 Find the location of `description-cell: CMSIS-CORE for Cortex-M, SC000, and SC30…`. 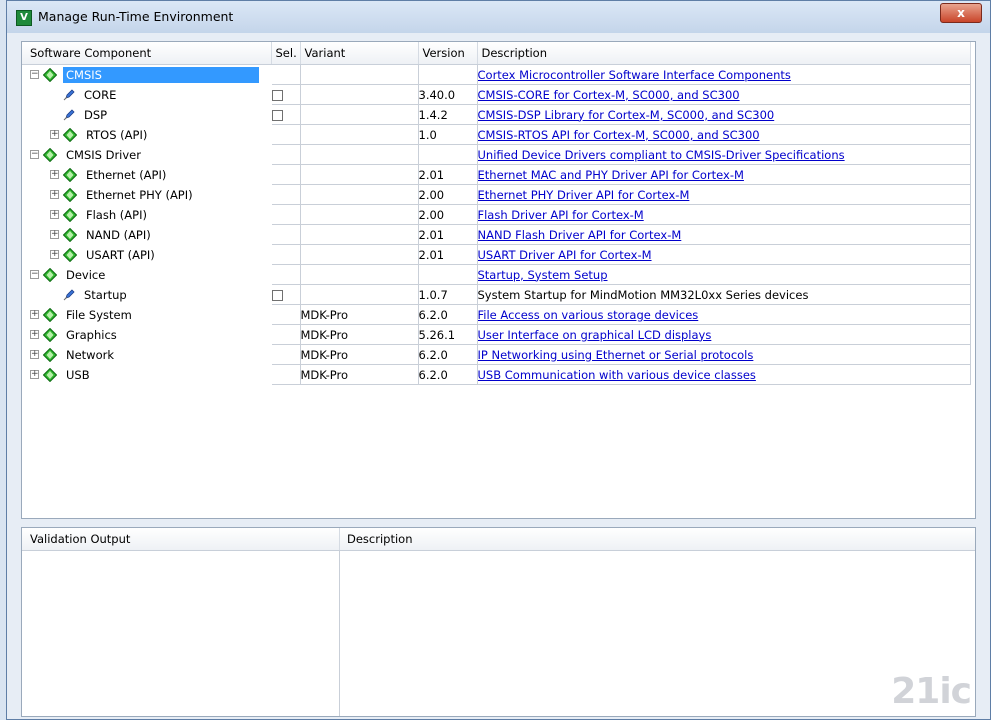

description-cell: CMSIS-CORE for Cortex-M, SC000, and SC30… is located at coordinates (724, 94).